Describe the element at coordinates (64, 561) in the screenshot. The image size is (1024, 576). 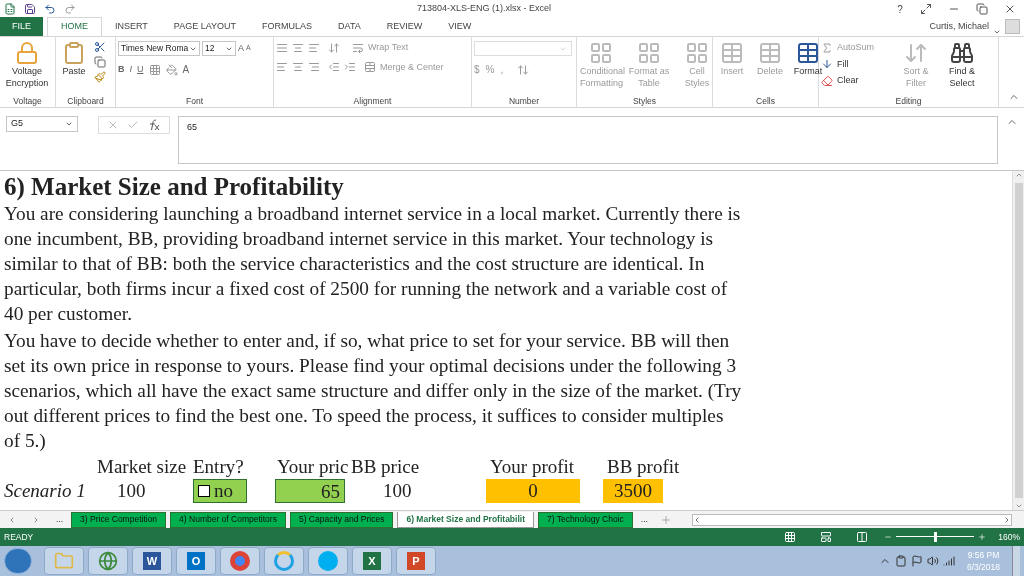
I see `file-explorer-button` at that location.